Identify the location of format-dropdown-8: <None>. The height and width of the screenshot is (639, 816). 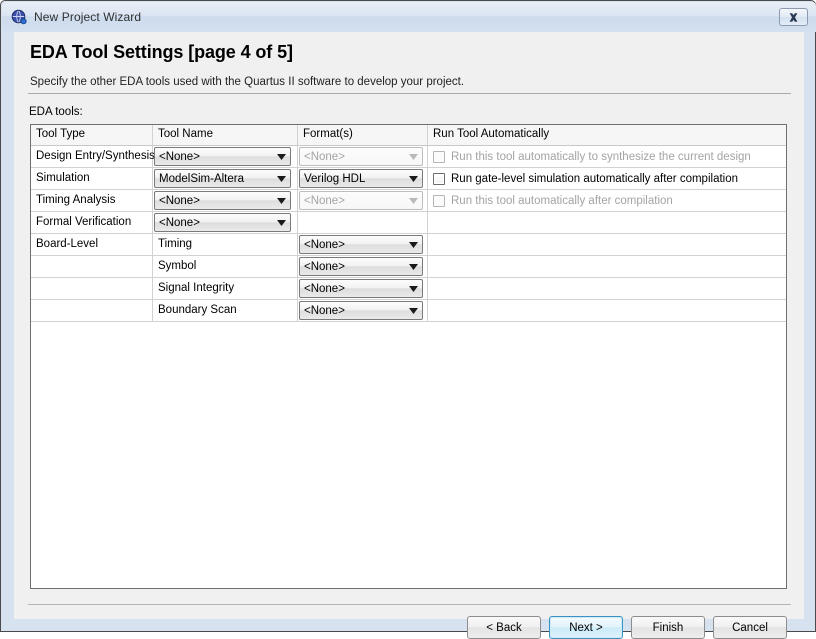
(361, 310).